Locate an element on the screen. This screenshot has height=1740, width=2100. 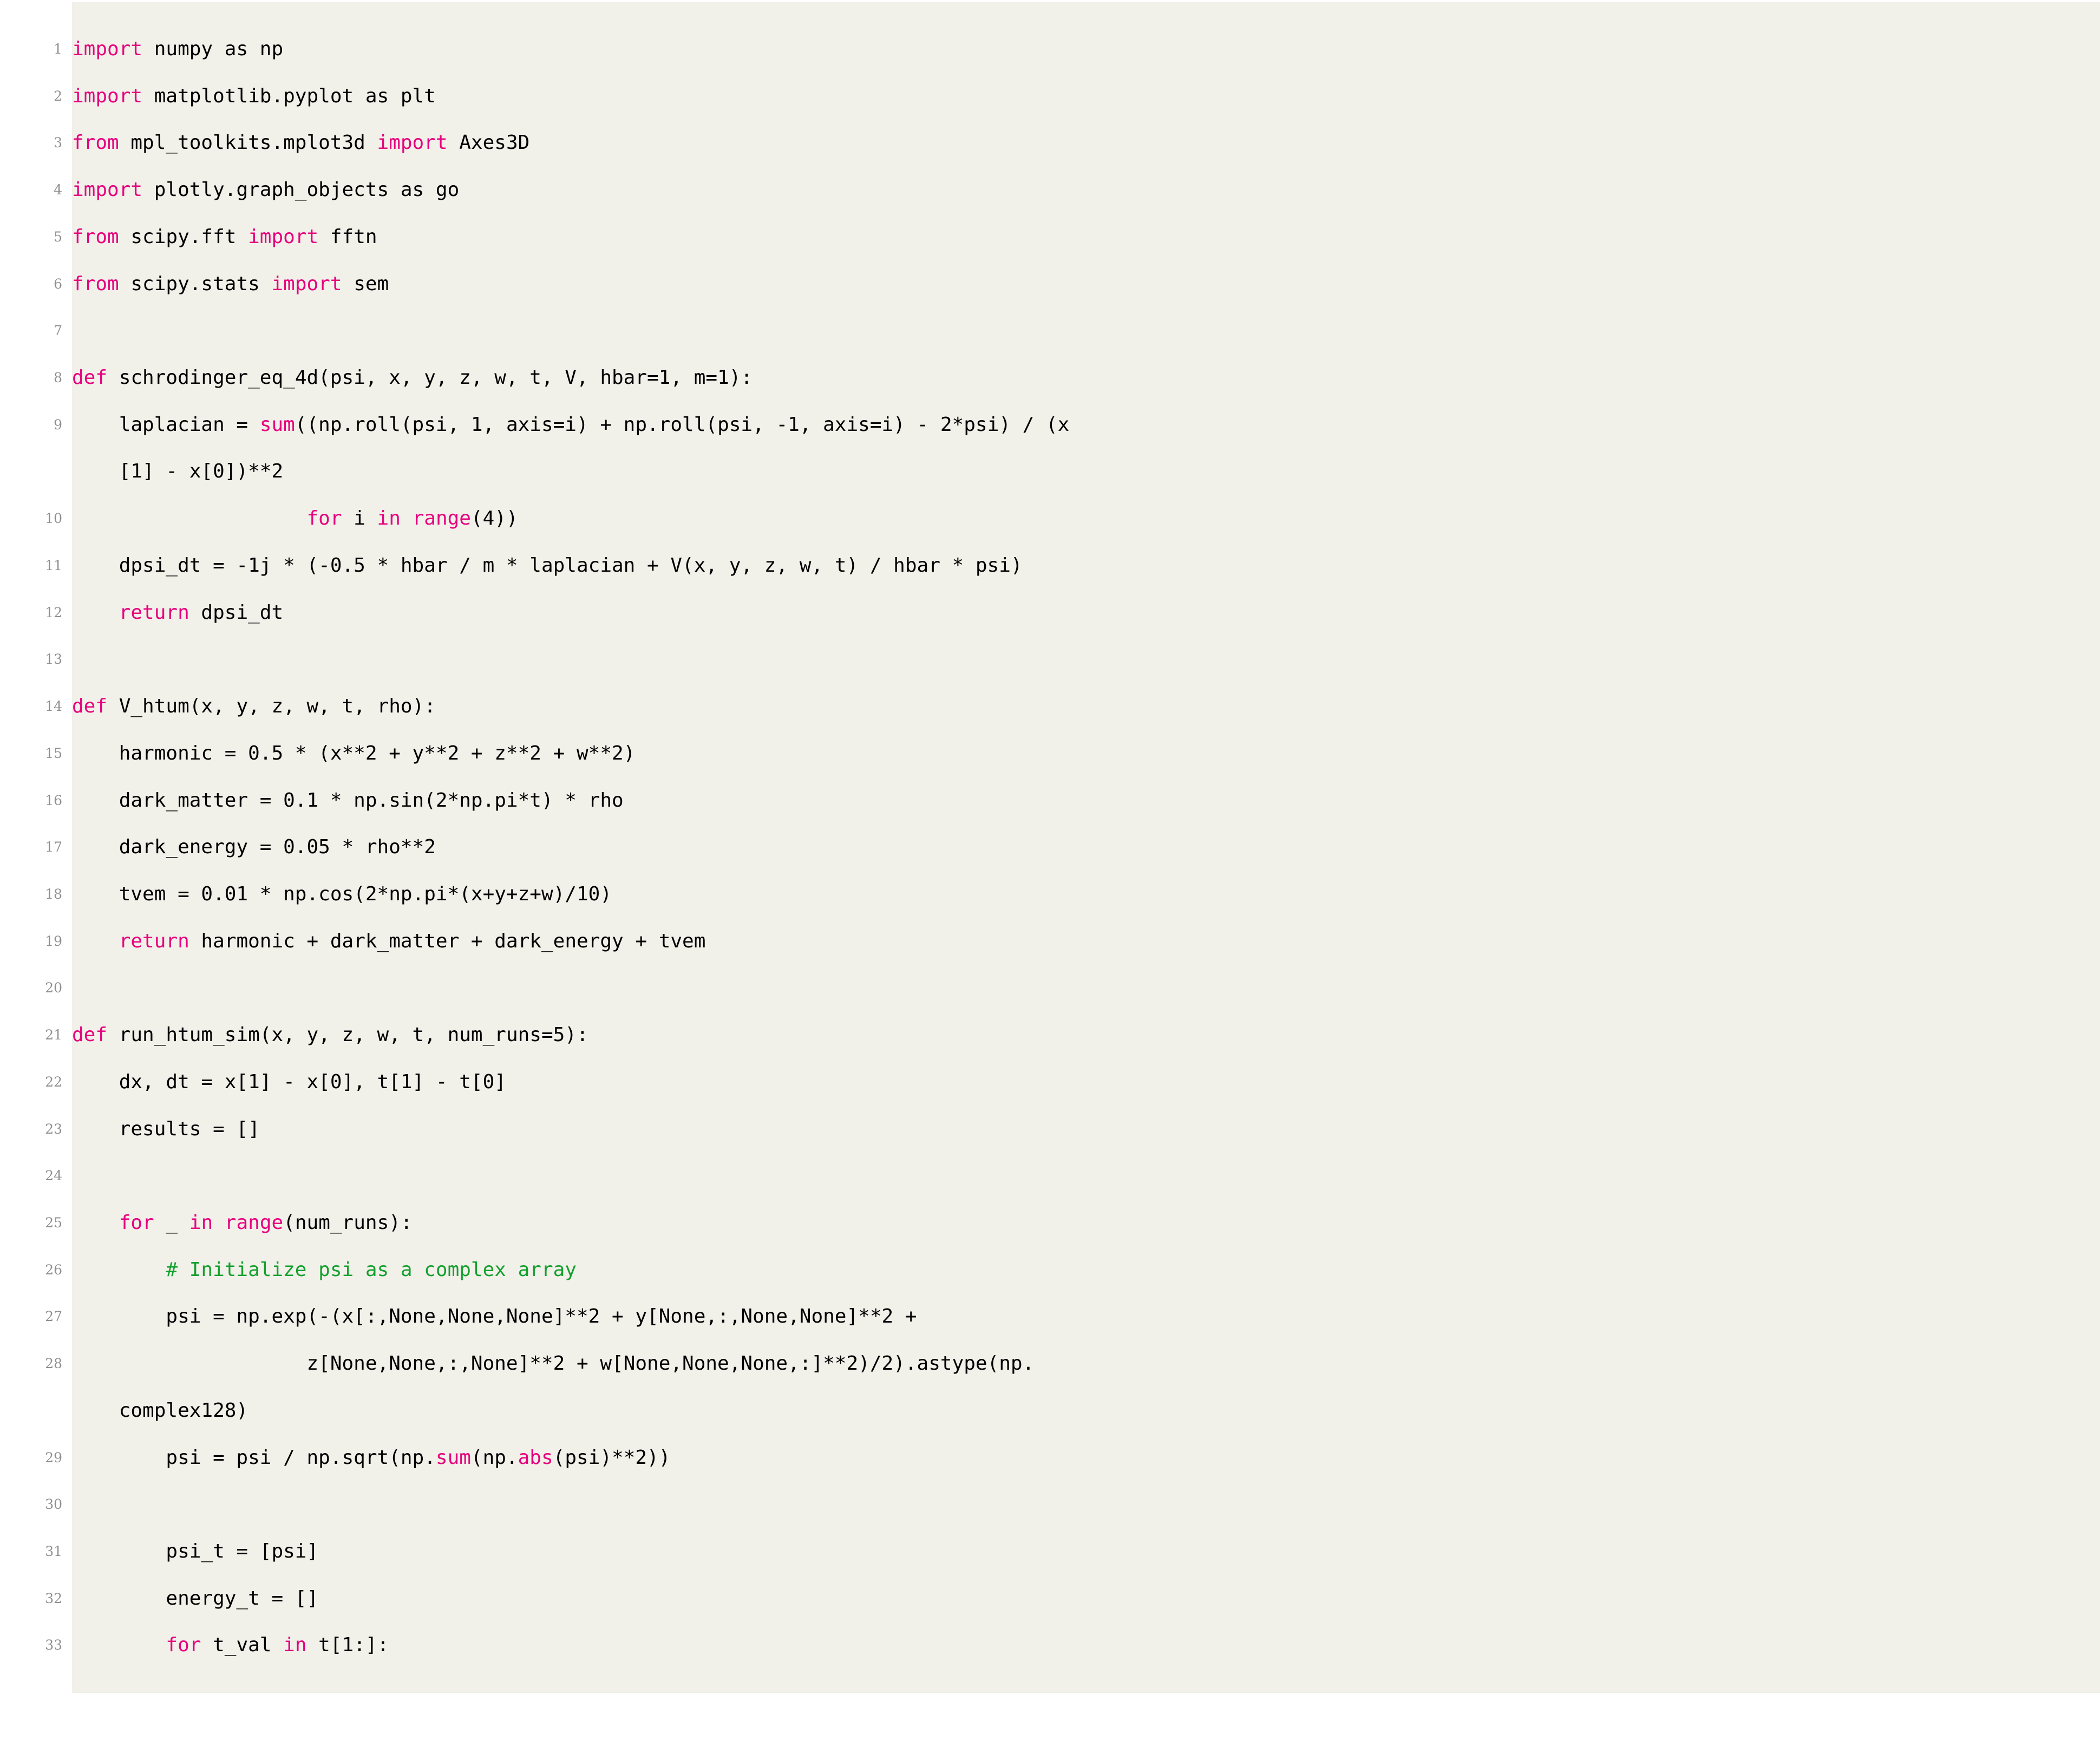
code-line-text: dark_energy = 0.05 * rho**2 is located at coordinates (1086, 847).